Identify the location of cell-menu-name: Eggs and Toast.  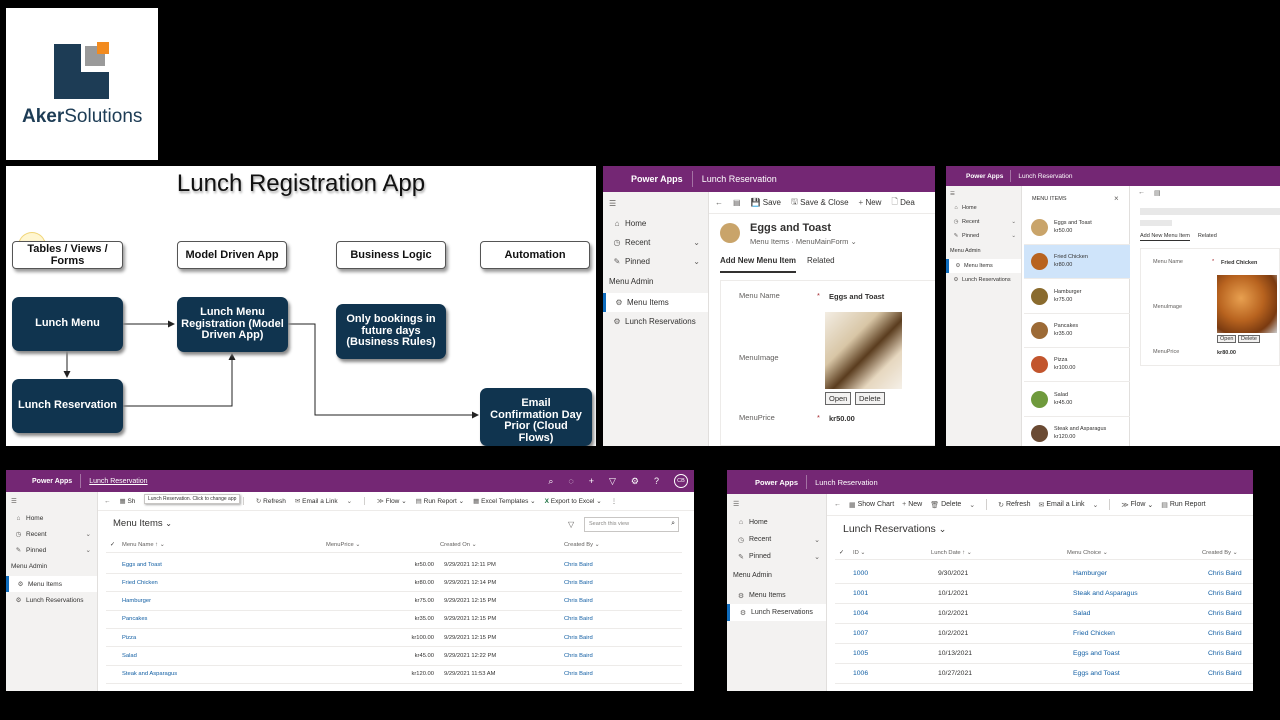
(207, 565).